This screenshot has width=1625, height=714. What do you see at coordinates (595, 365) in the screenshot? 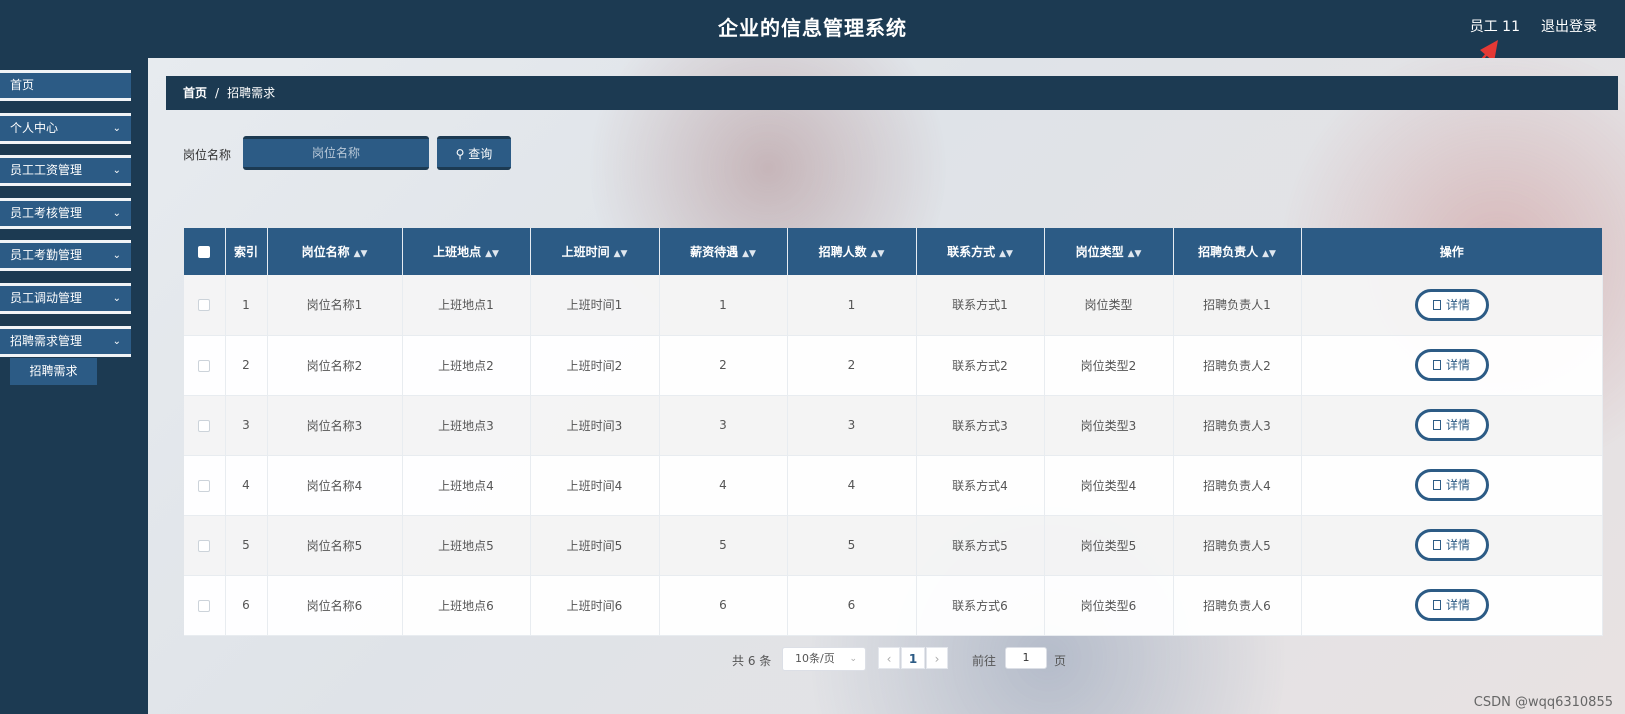
I see `cell-time: 上班时间2` at bounding box center [595, 365].